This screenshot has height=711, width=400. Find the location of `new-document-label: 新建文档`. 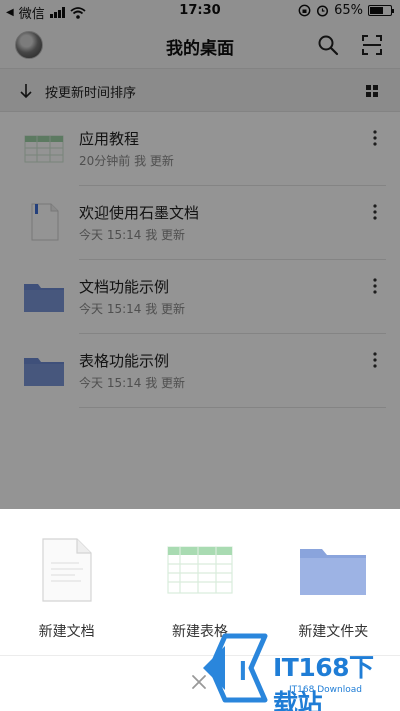

new-document-label: 新建文档 is located at coordinates (66, 632).